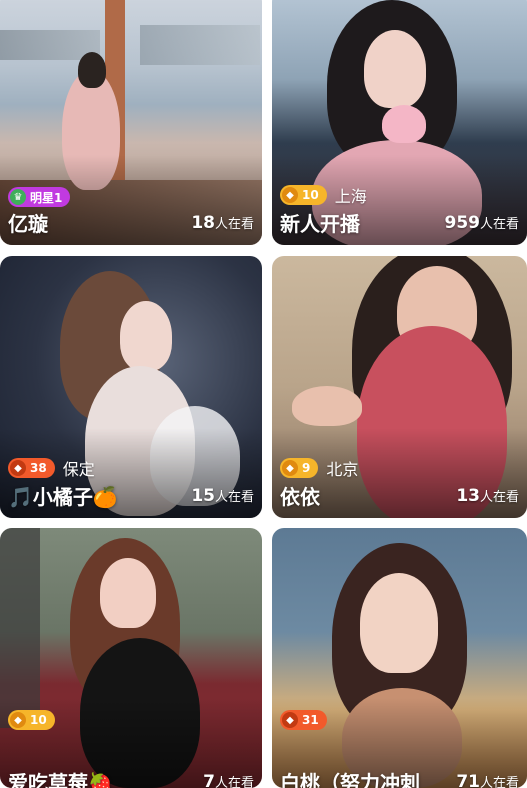 This screenshot has width=527, height=788. I want to click on level-text: 31, so click(310, 720).